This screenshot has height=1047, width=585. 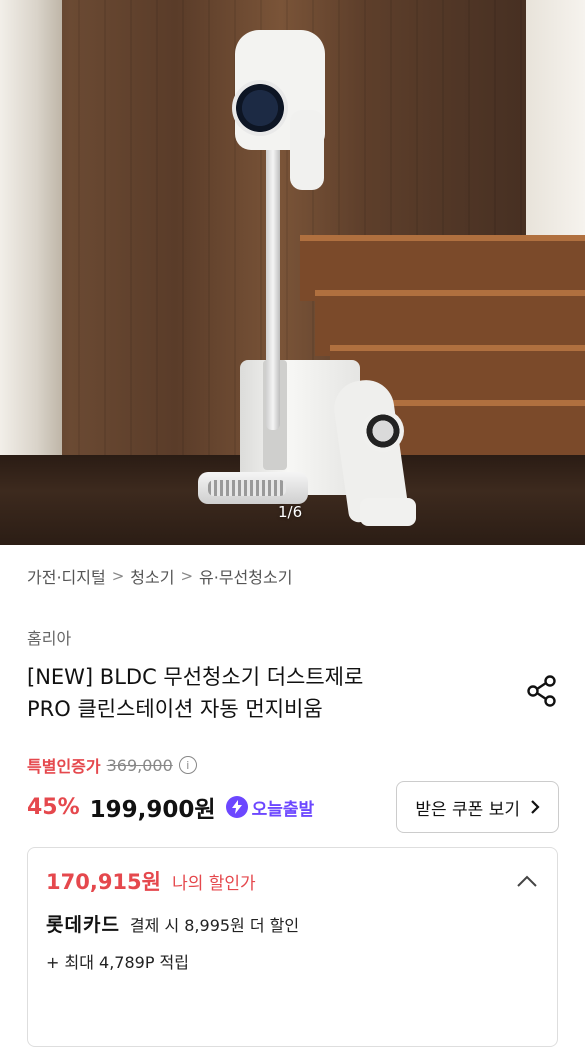 I want to click on view-coupons-button: 받은 쿠폰 보기, so click(x=477, y=807).